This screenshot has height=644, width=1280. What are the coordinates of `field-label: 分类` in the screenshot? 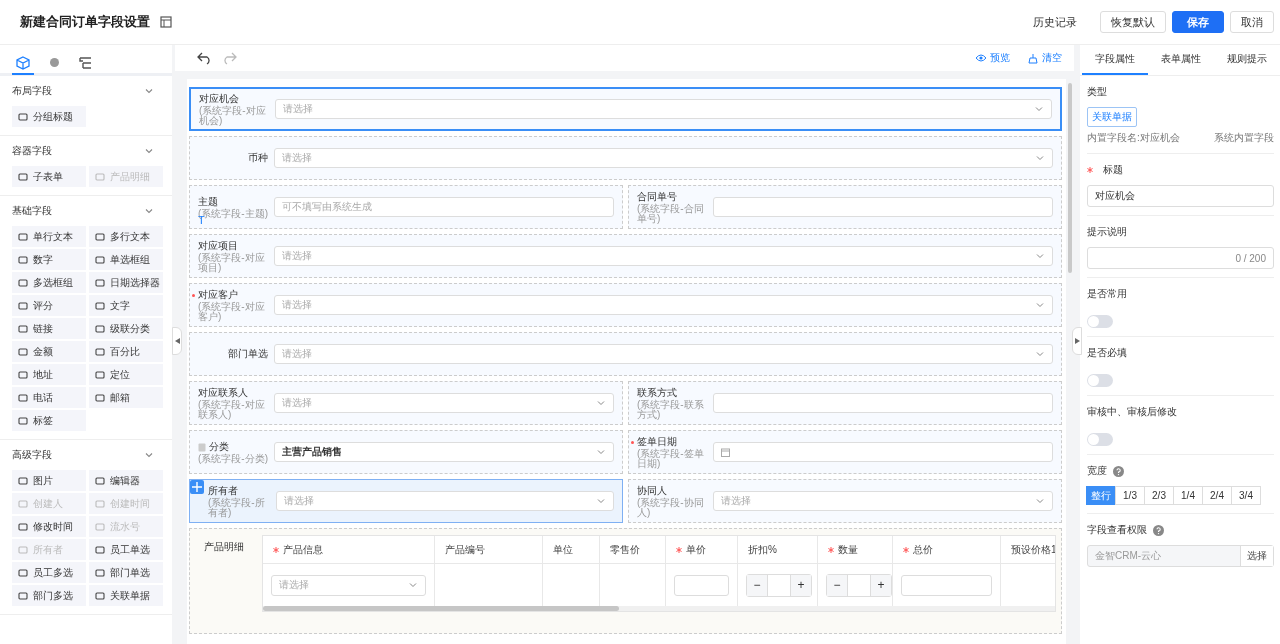 It's located at (219, 446).